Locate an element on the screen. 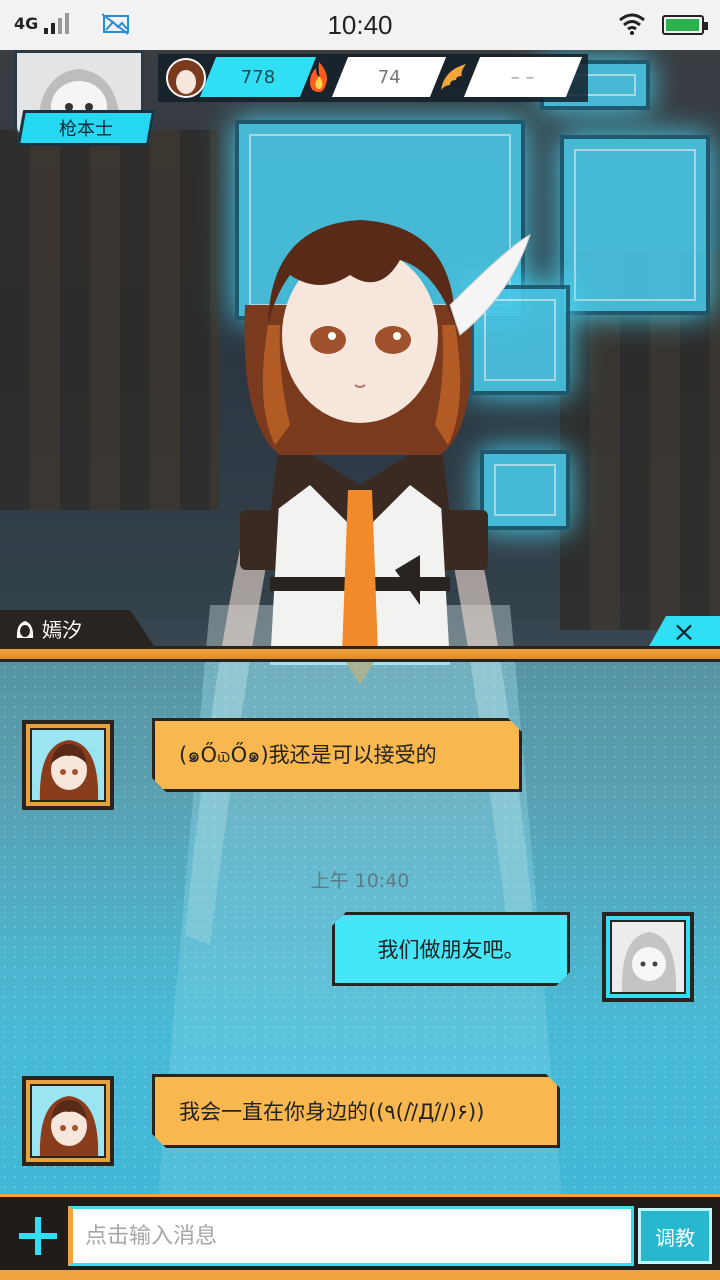  add-attachment-button is located at coordinates (38, 1236).